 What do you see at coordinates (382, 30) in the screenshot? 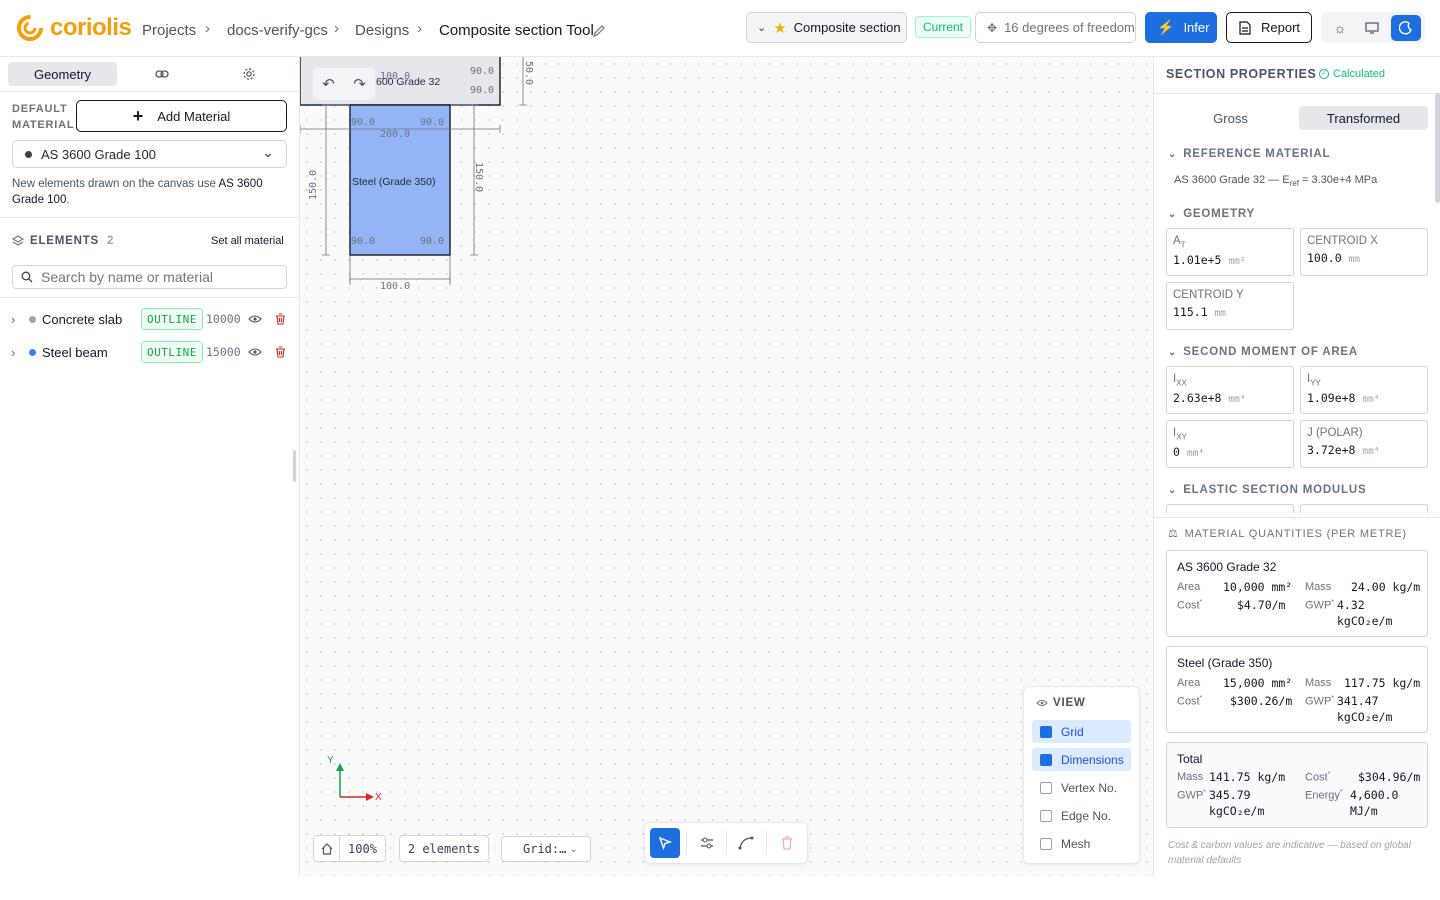
I see `breadcrumb-designs: Designs` at bounding box center [382, 30].